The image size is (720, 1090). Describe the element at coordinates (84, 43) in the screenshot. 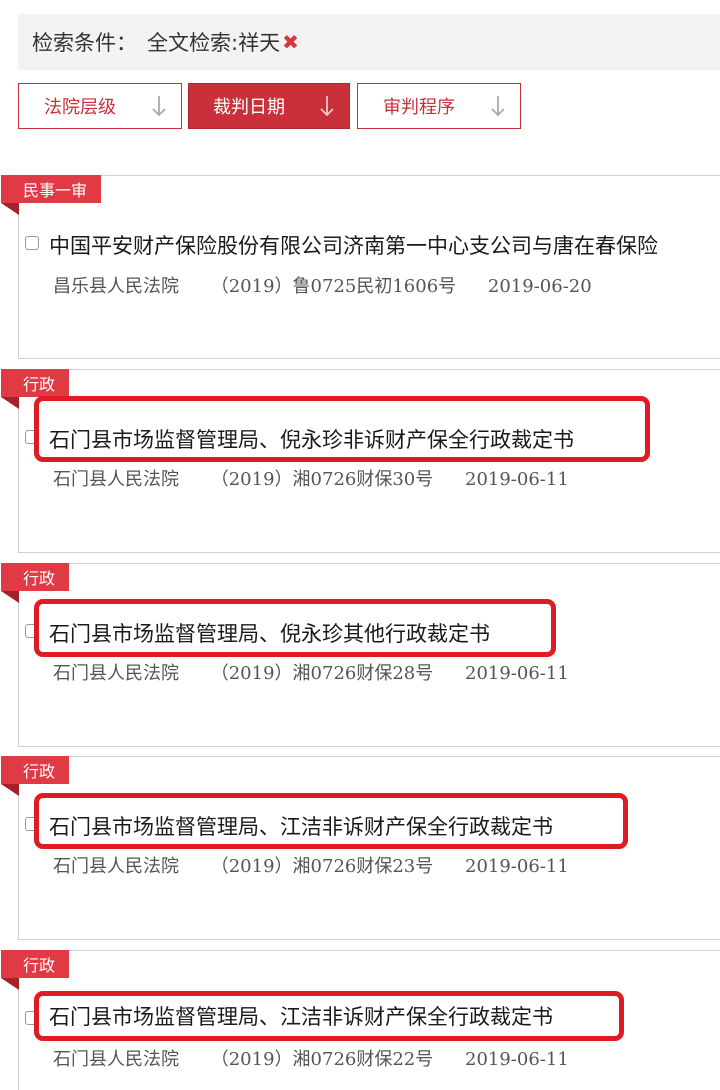

I see `search-condition-label: 检索条件：` at that location.